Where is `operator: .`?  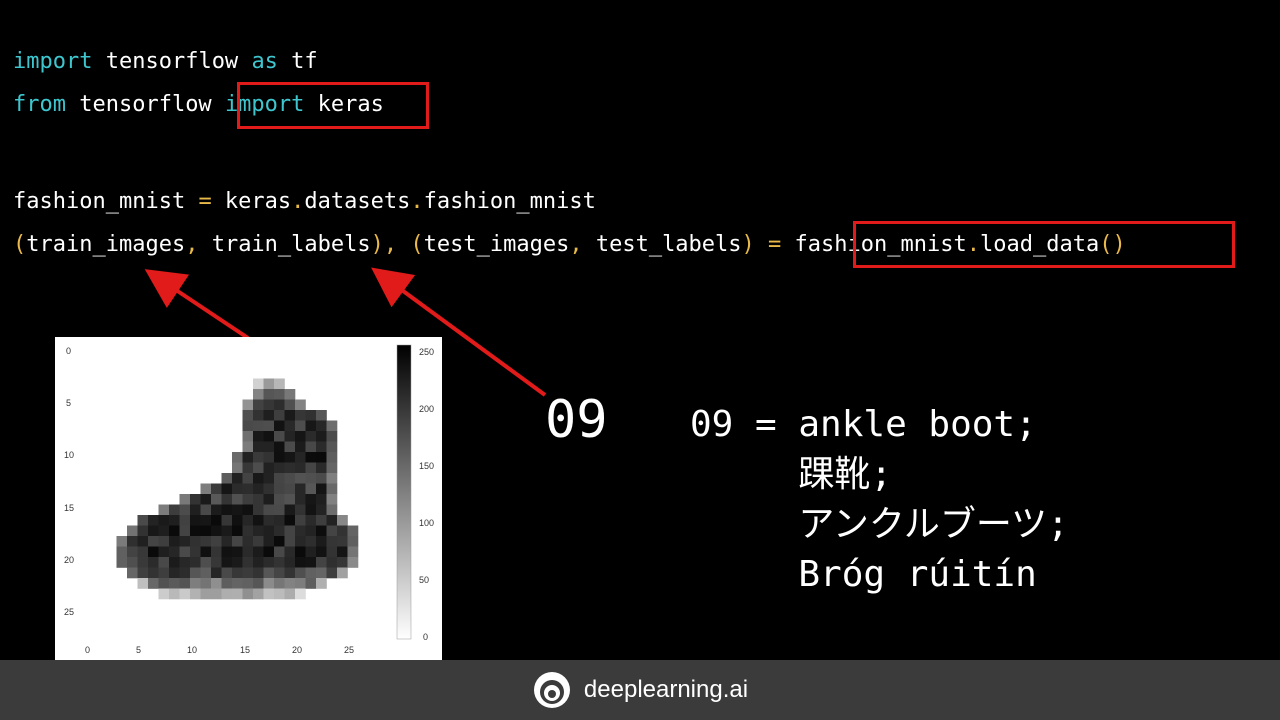
operator: . is located at coordinates (298, 201).